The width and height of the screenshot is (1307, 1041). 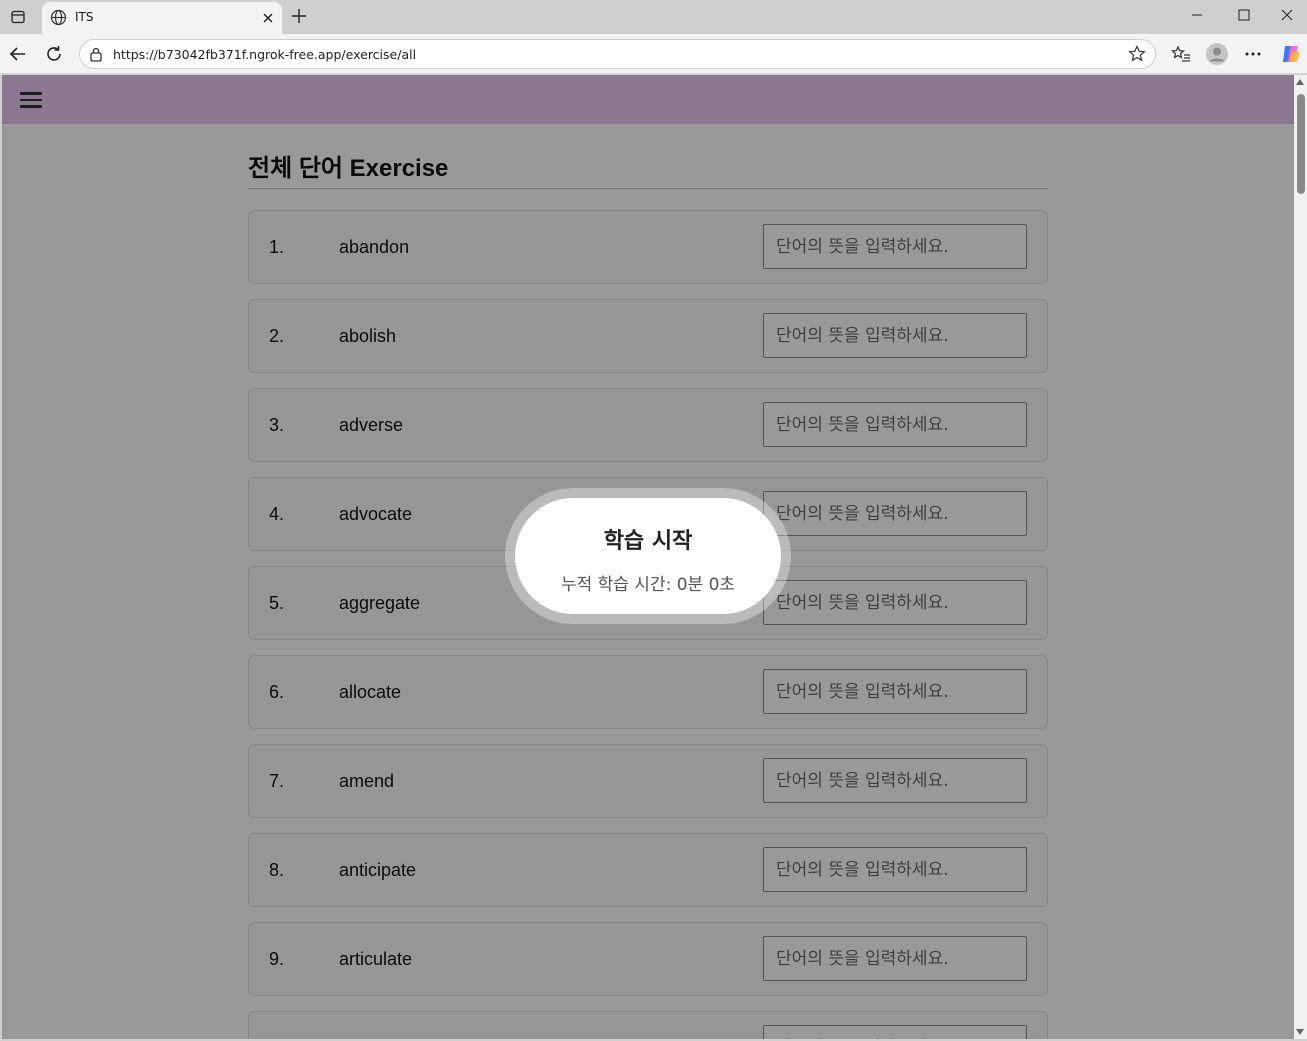 What do you see at coordinates (84, 17) in the screenshot?
I see `tab-title: ITS` at bounding box center [84, 17].